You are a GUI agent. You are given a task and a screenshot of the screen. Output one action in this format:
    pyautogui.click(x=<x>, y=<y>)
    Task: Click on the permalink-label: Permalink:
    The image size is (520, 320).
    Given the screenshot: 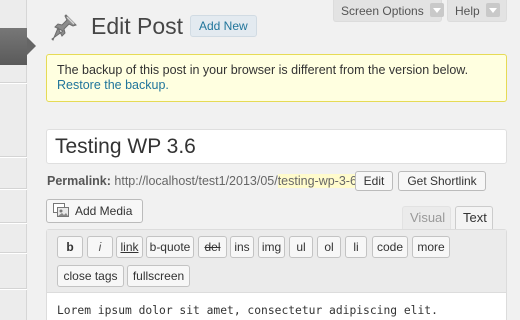 What is the action you would take?
    pyautogui.click(x=79, y=181)
    